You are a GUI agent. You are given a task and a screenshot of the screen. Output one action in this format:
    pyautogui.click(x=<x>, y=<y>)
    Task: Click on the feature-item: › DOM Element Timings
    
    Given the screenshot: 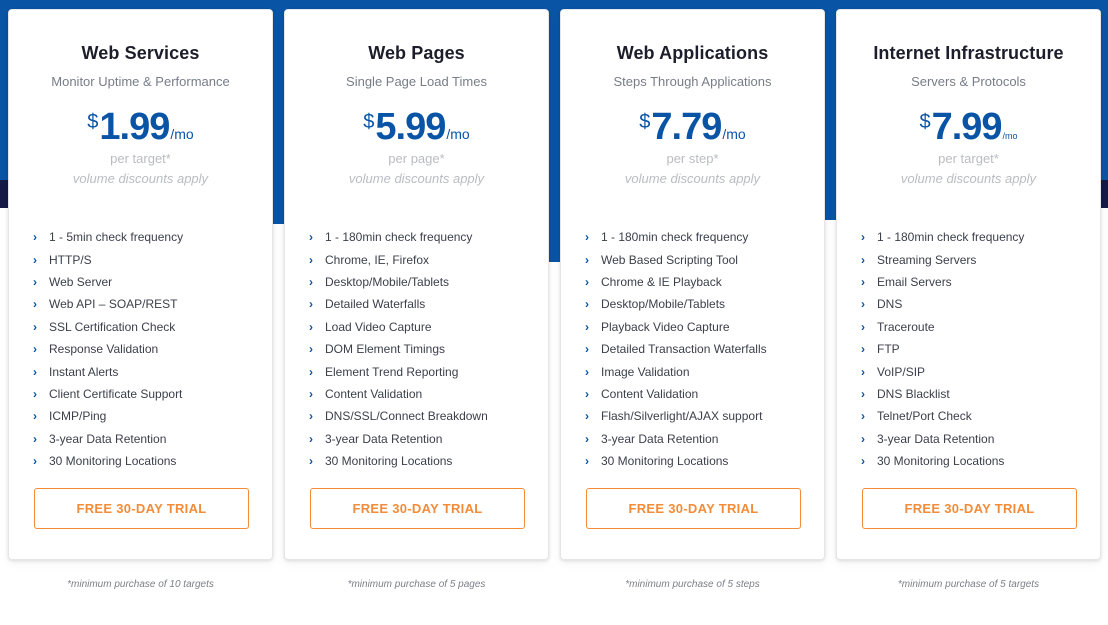 What is the action you would take?
    pyautogui.click(x=398, y=349)
    